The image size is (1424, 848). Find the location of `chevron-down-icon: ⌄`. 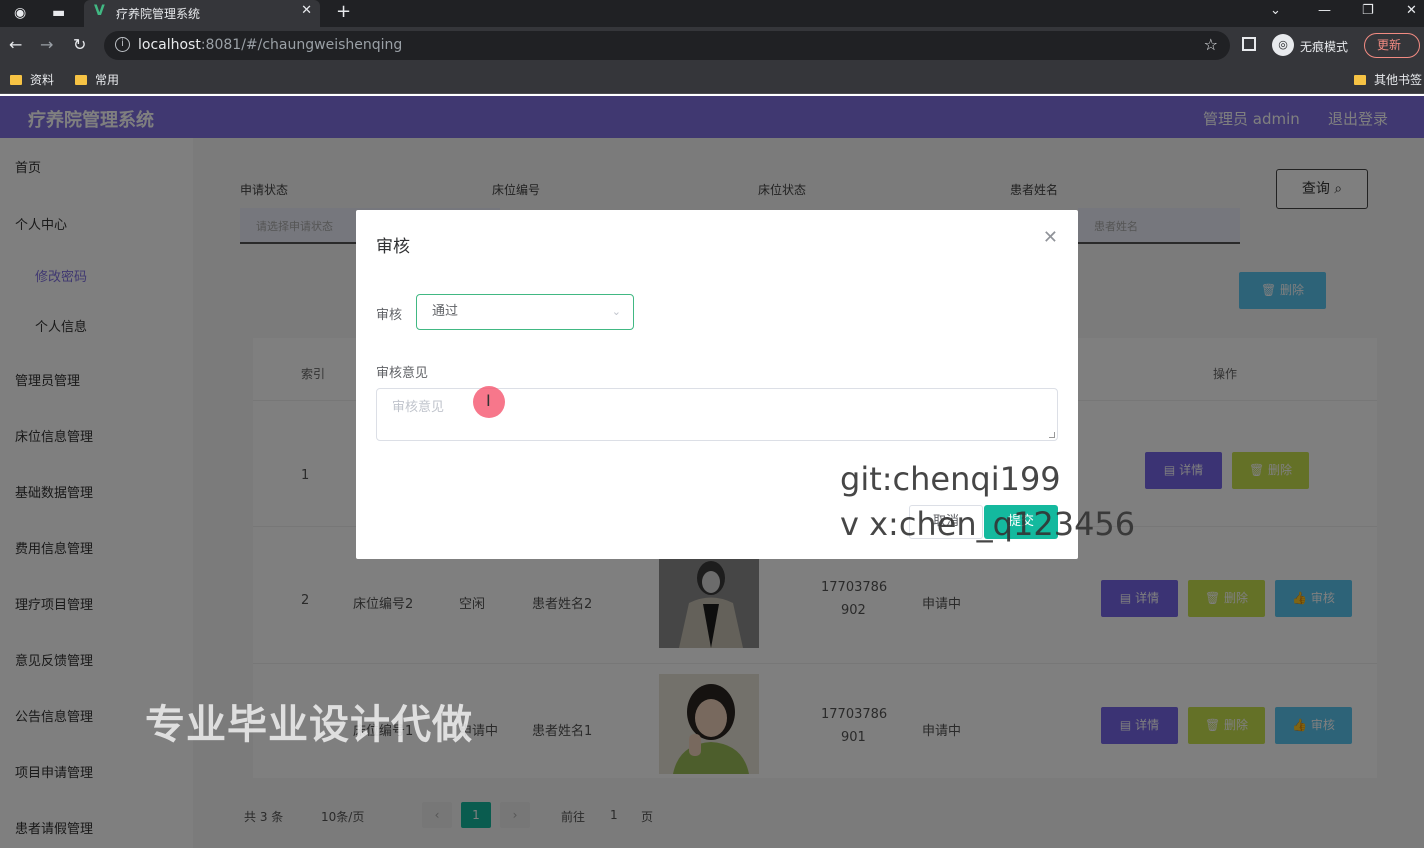

chevron-down-icon: ⌄ is located at coordinates (616, 311).